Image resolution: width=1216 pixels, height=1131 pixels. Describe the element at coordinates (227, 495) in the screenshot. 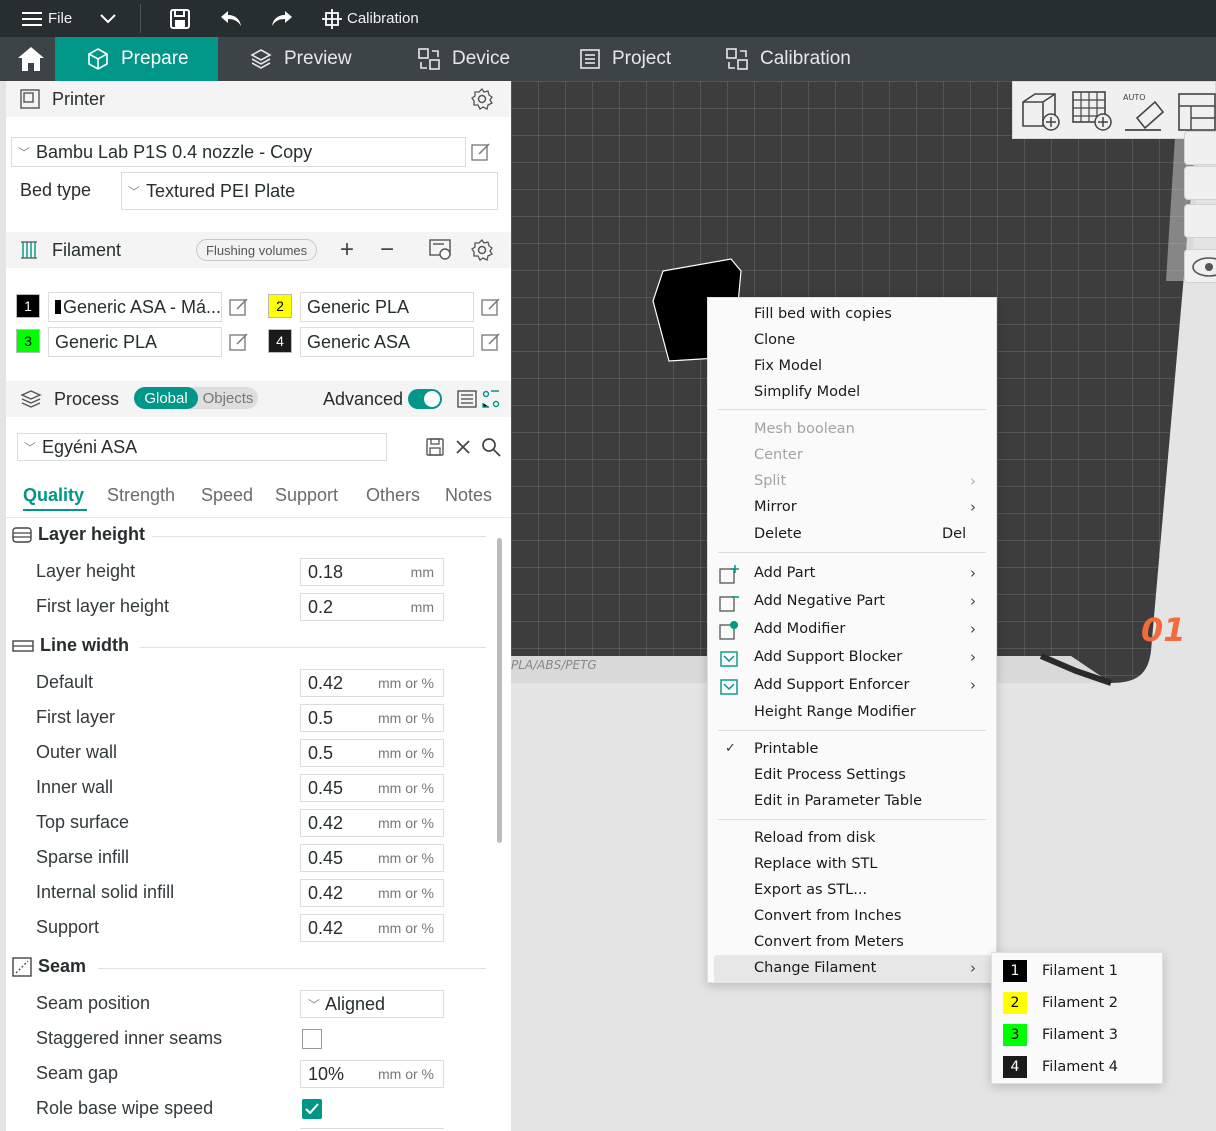

I see `subtab-speed: Speed` at that location.